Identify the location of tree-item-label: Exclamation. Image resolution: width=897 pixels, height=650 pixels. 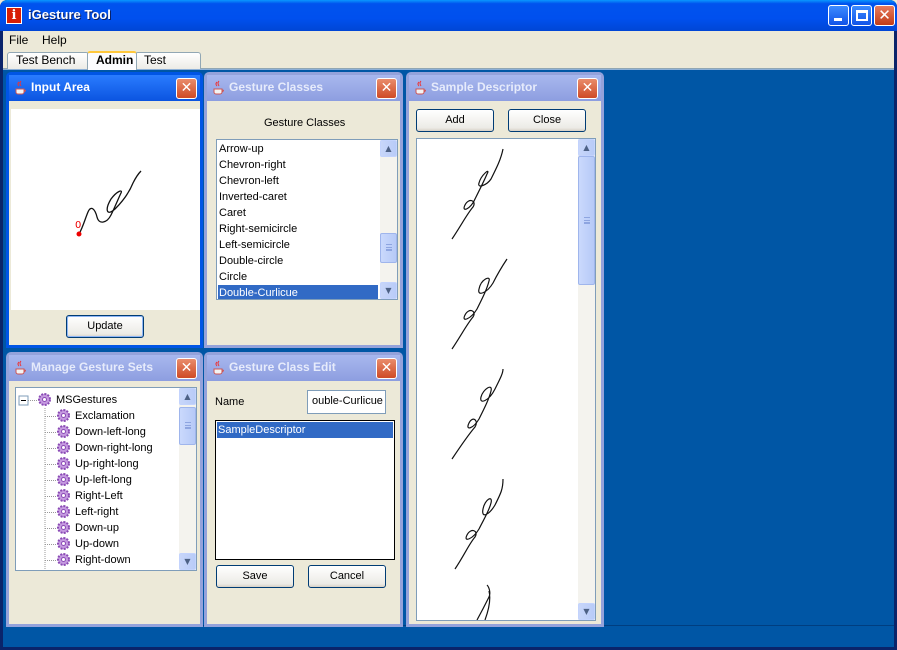
(105, 416).